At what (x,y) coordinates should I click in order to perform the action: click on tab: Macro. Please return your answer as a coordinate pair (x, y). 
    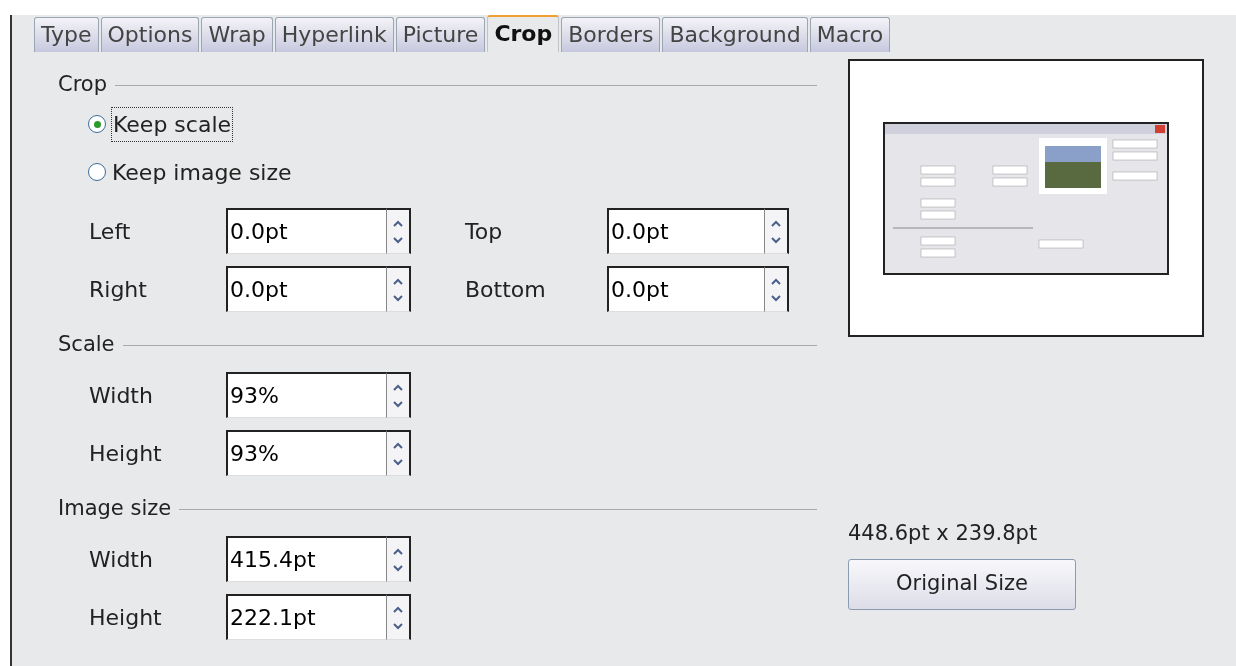
    Looking at the image, I should click on (850, 34).